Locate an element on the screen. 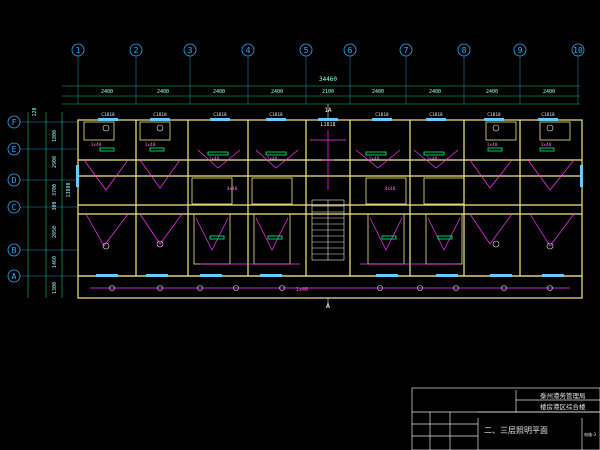  svg-text: 3 is located at coordinates (190, 50).